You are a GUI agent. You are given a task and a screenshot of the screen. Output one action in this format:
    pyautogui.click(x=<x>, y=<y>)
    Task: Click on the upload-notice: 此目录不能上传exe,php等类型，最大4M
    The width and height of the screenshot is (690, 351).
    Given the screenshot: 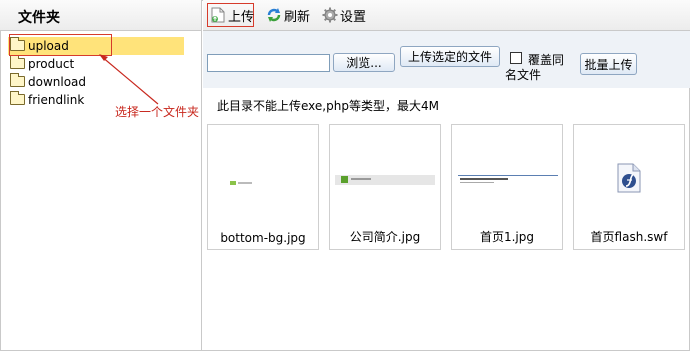 What is the action you would take?
    pyautogui.click(x=328, y=106)
    